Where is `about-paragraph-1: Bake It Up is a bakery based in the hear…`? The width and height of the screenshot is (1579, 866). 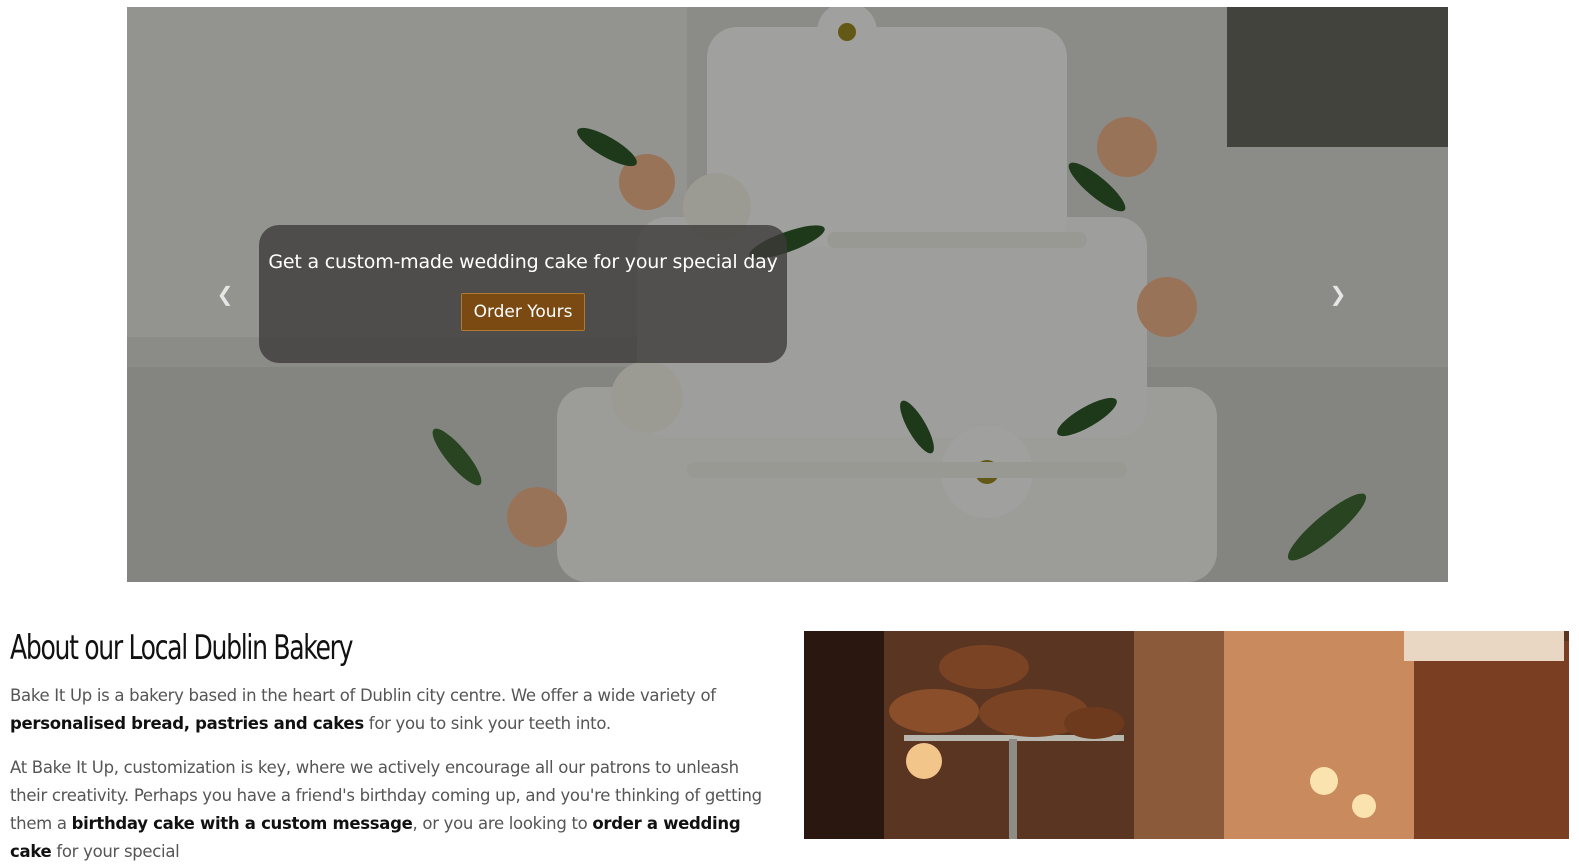
about-paragraph-1: Bake It Up is a bakery based in the hear… is located at coordinates (390, 710).